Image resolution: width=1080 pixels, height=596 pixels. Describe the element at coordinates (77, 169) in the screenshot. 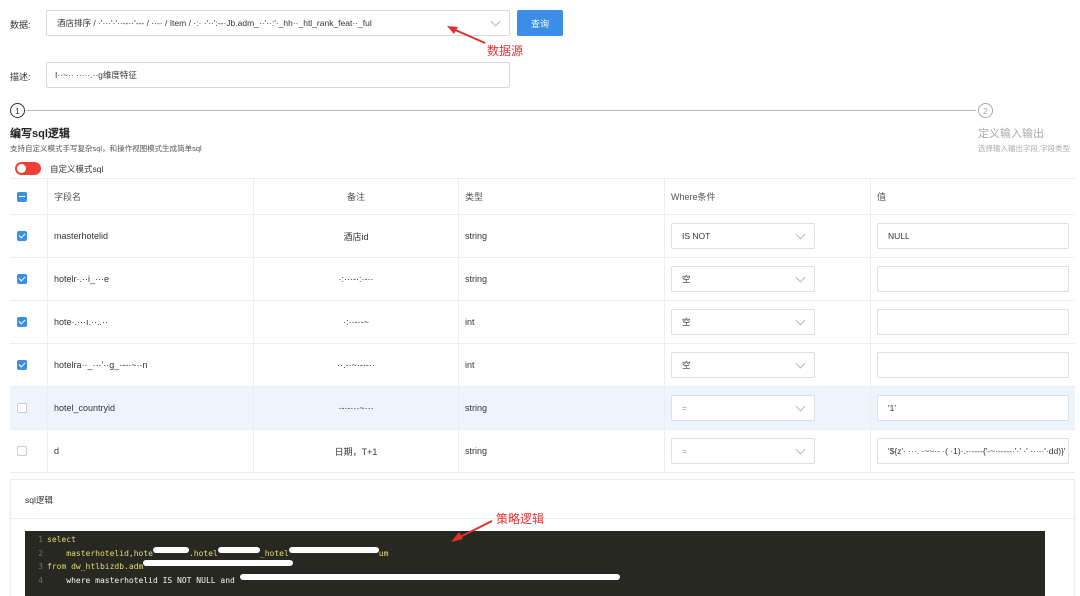

I see `mode-toggle-label: 自定义模式sql` at that location.